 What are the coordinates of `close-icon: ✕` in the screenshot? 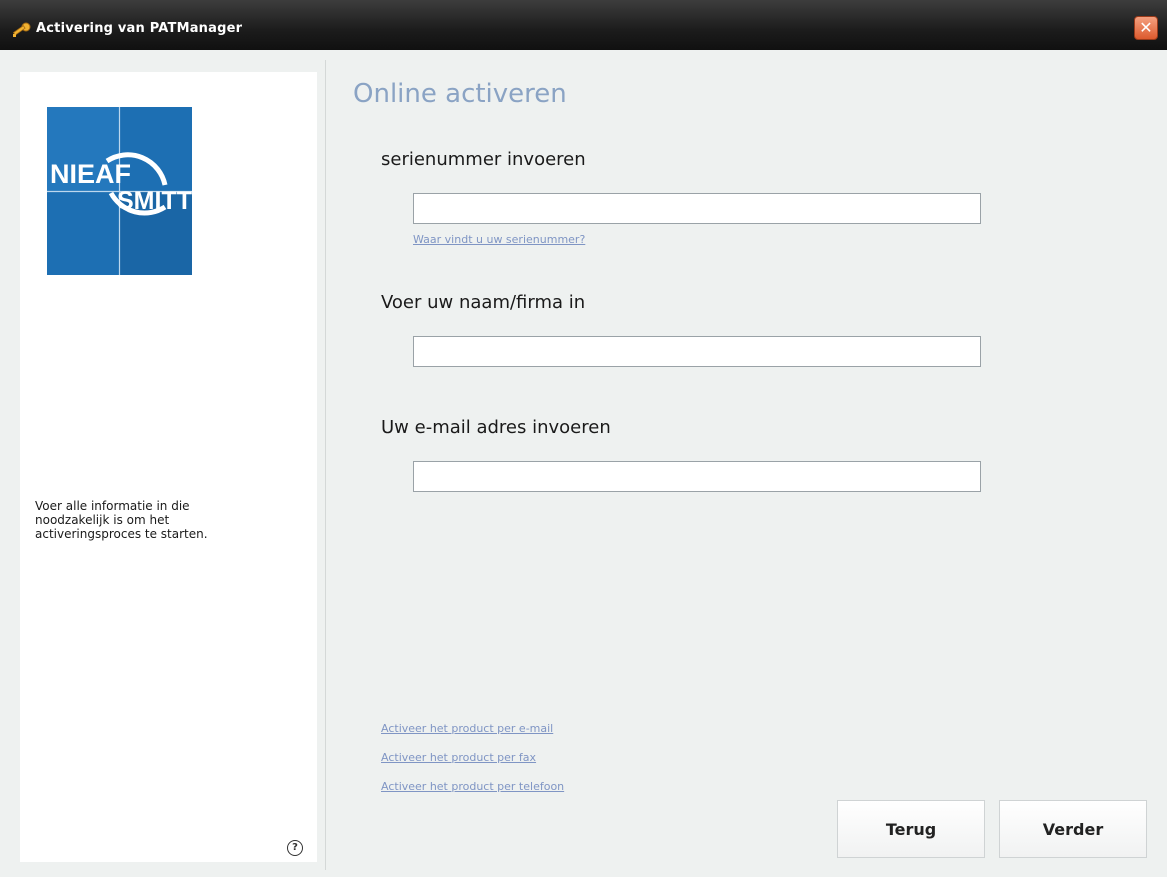 It's located at (1146, 27).